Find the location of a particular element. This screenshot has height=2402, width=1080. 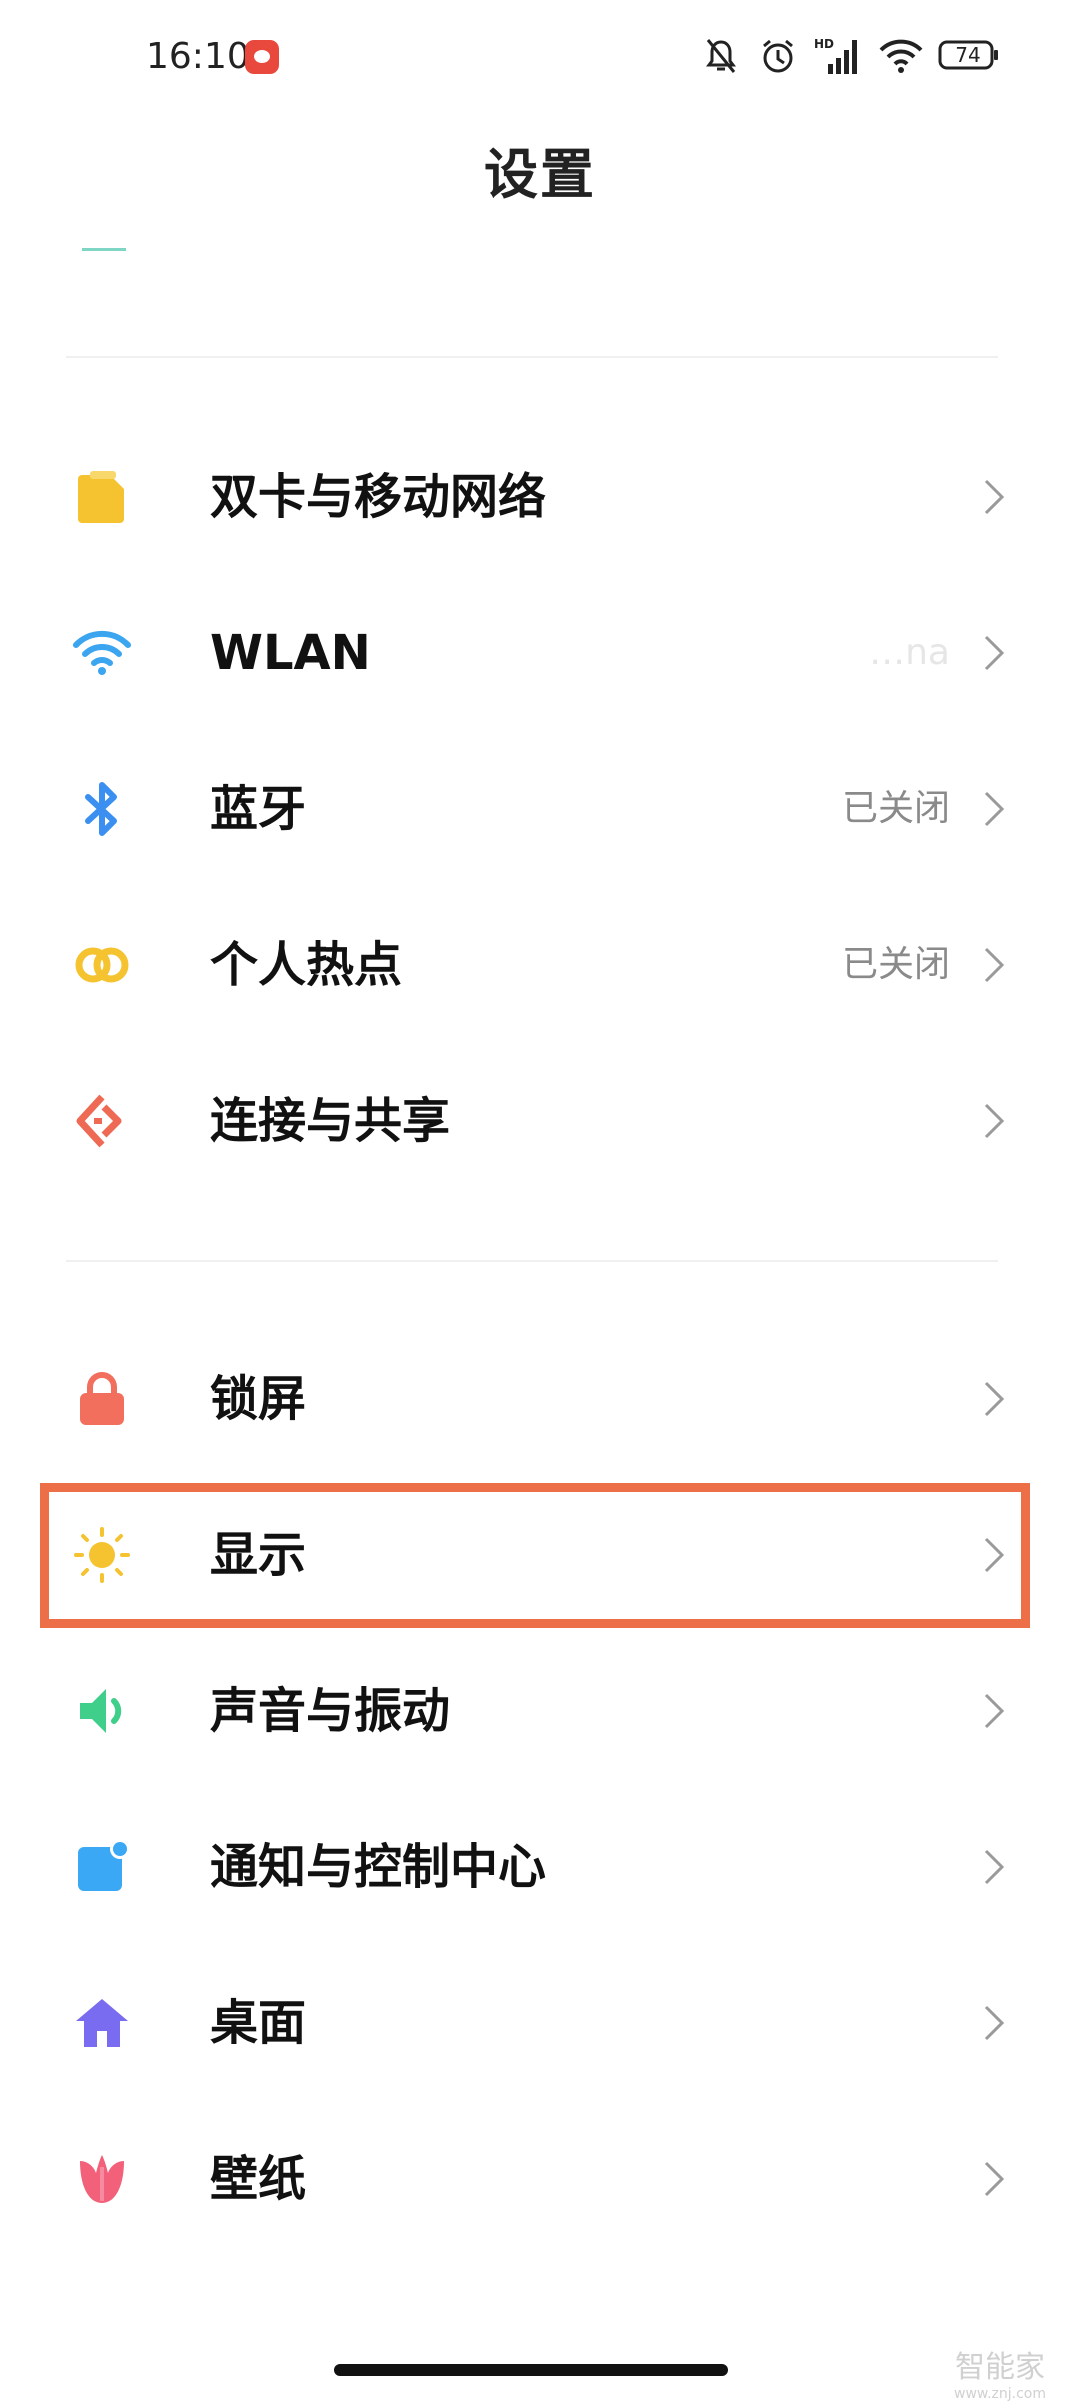

wifi-status-icon is located at coordinates (901, 56).